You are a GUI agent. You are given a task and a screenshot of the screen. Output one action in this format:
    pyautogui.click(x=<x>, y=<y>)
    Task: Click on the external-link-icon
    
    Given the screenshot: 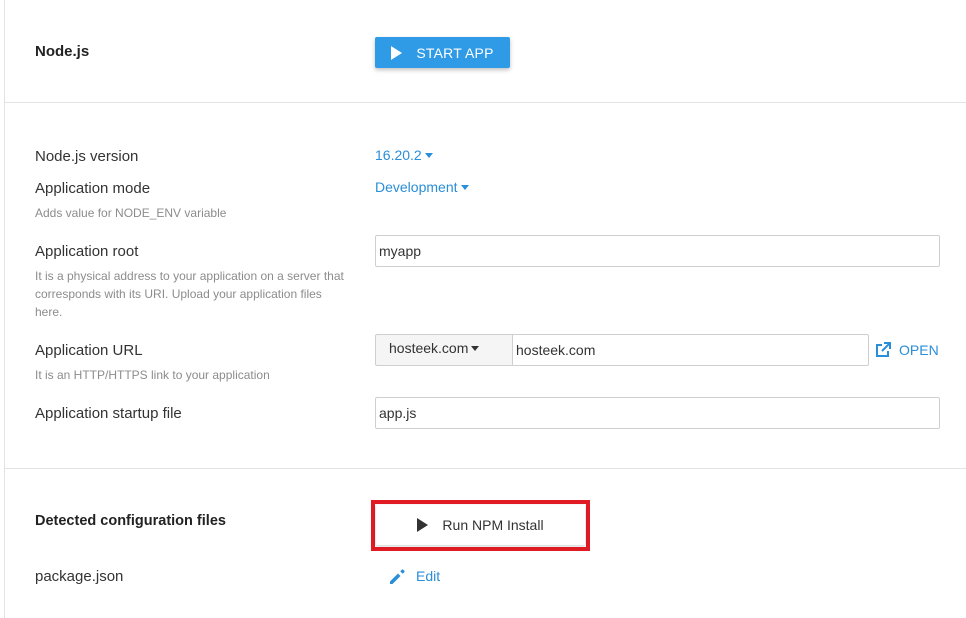 What is the action you would take?
    pyautogui.click(x=883, y=349)
    